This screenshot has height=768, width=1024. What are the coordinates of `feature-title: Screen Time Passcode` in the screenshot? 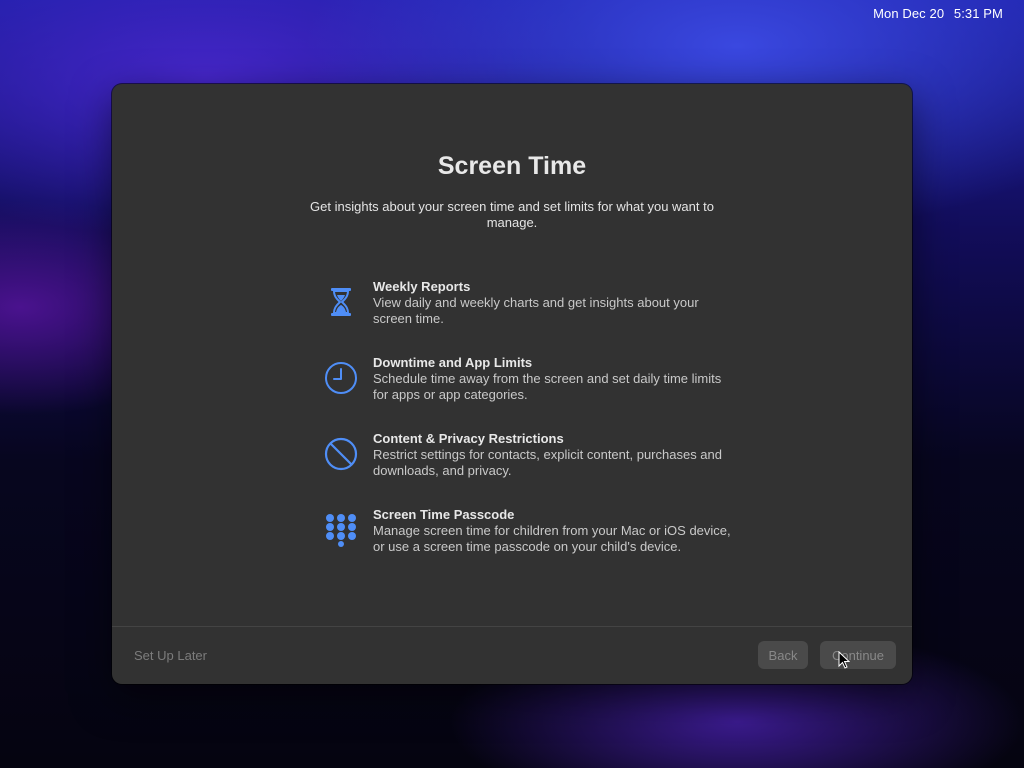 It's located at (444, 514).